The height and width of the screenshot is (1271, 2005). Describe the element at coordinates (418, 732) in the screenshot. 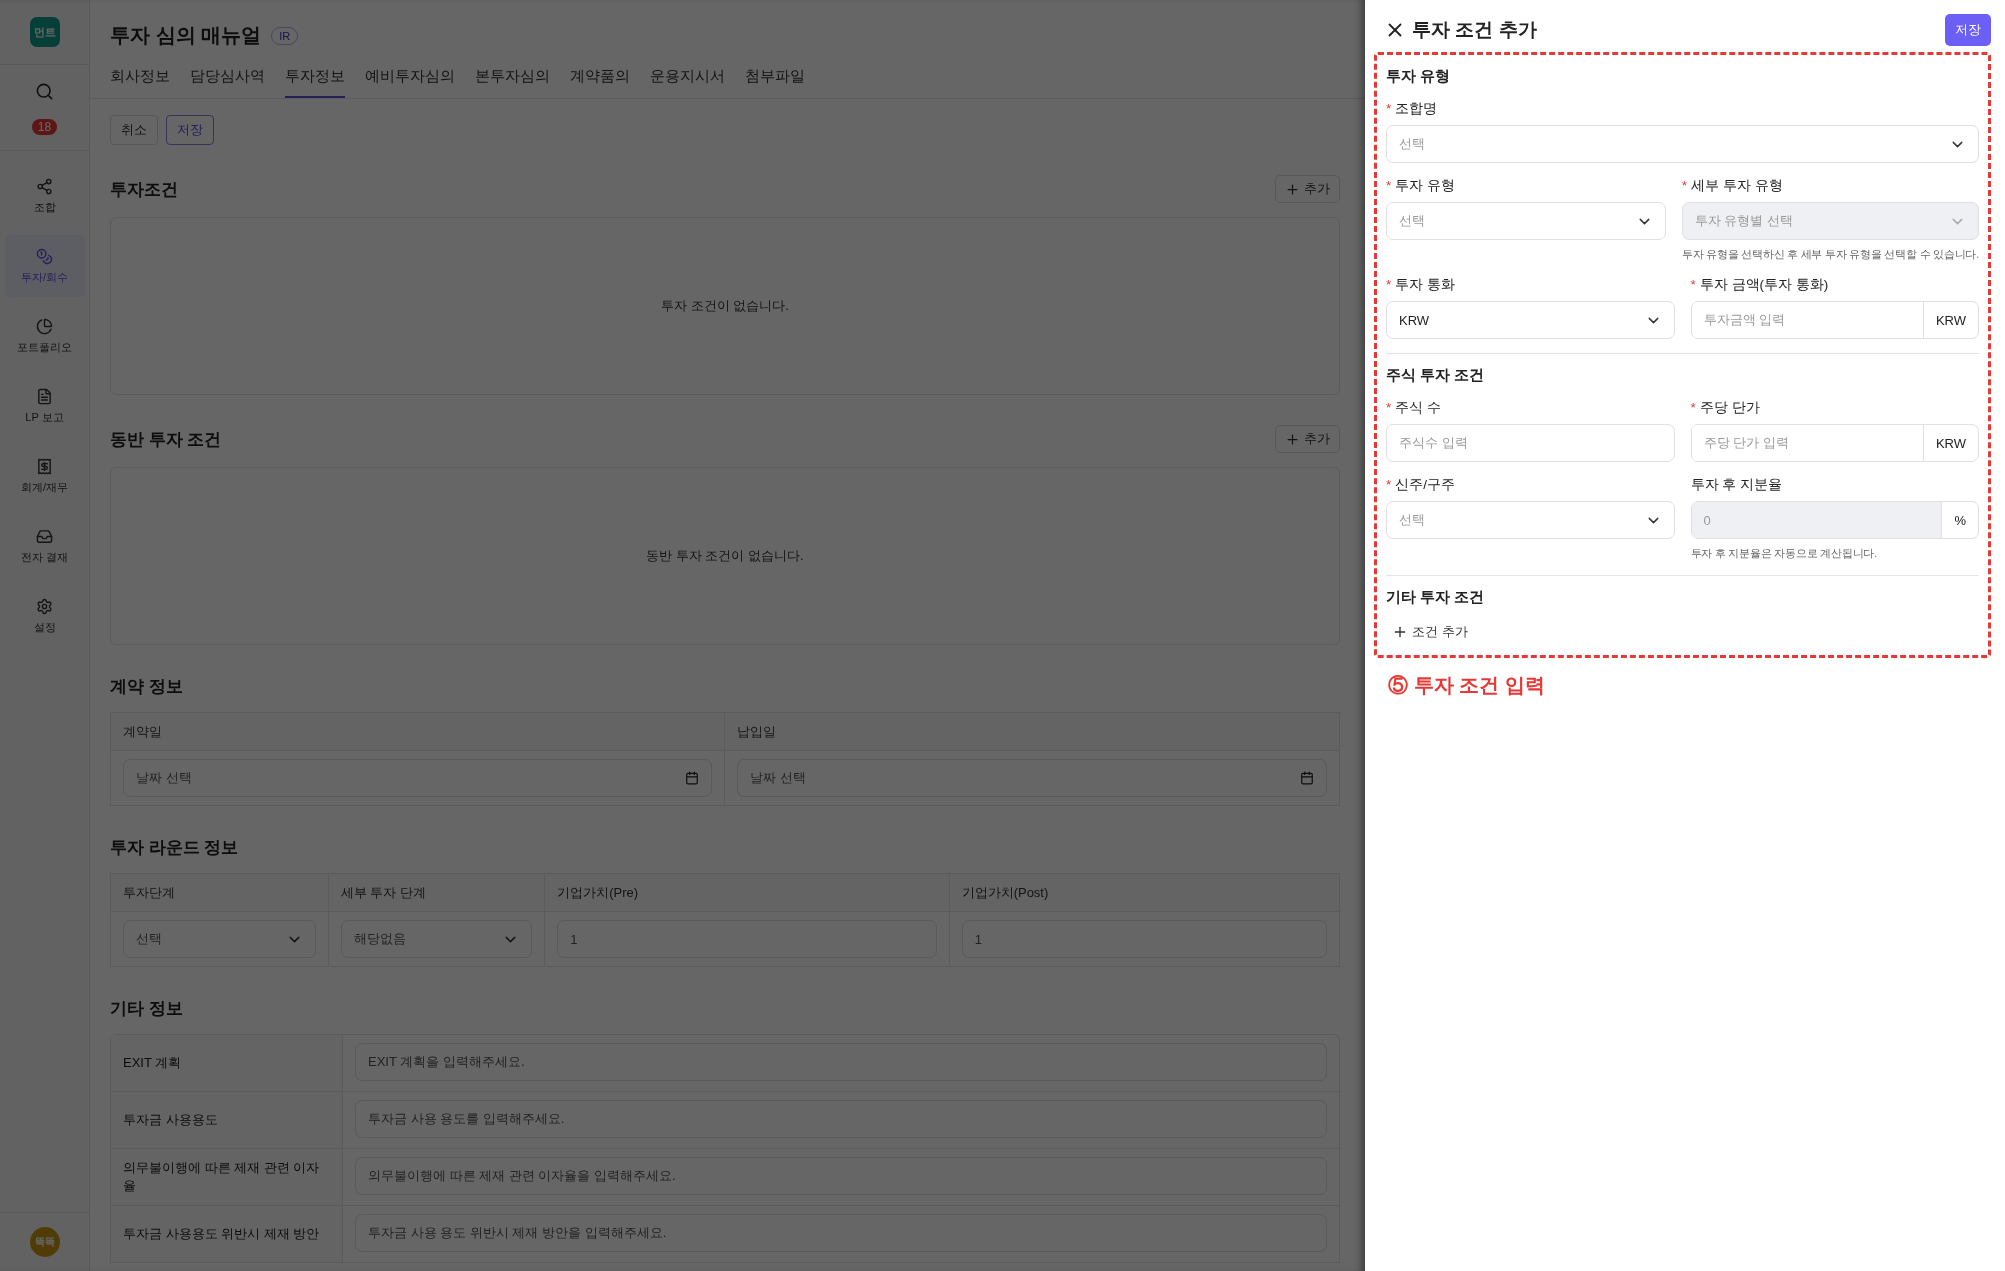

I see `column-header: 계약일` at that location.